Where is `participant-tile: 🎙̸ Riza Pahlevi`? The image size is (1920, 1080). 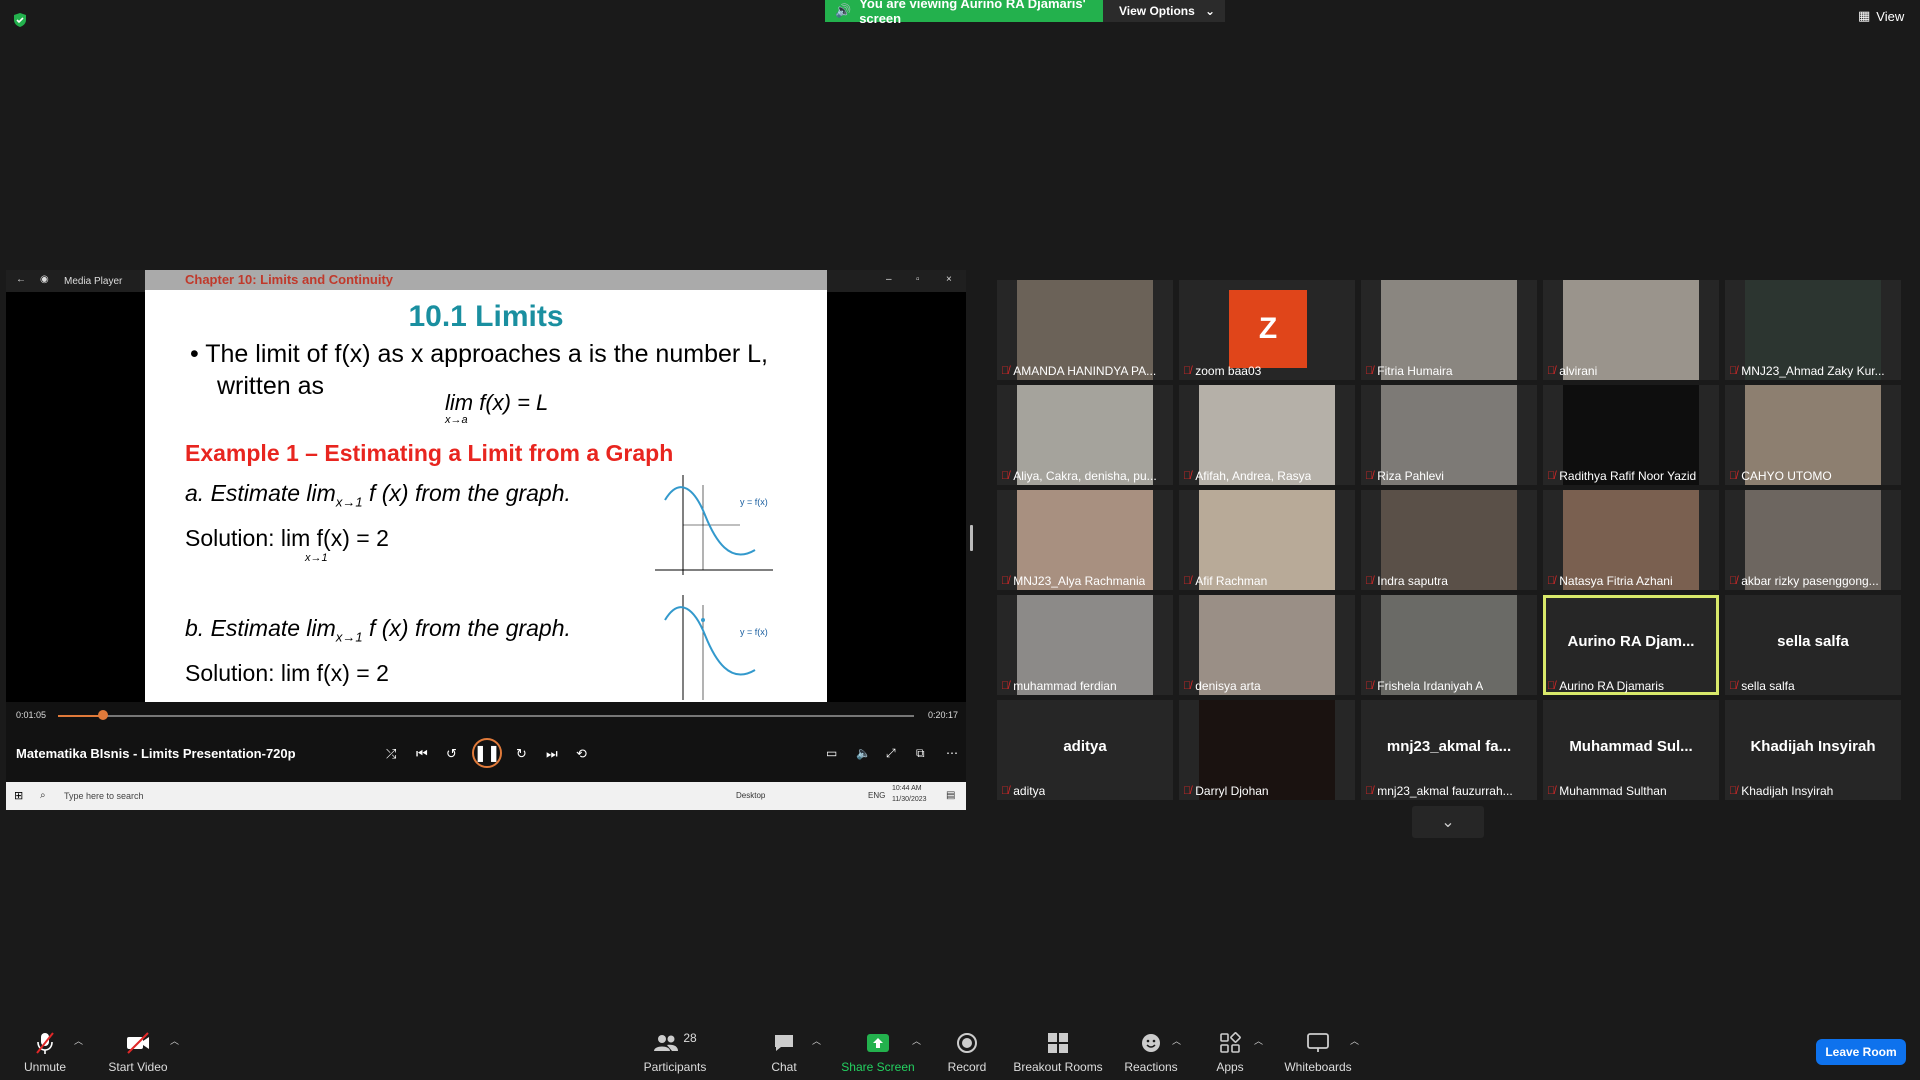 participant-tile: 🎙̸ Riza Pahlevi is located at coordinates (1449, 435).